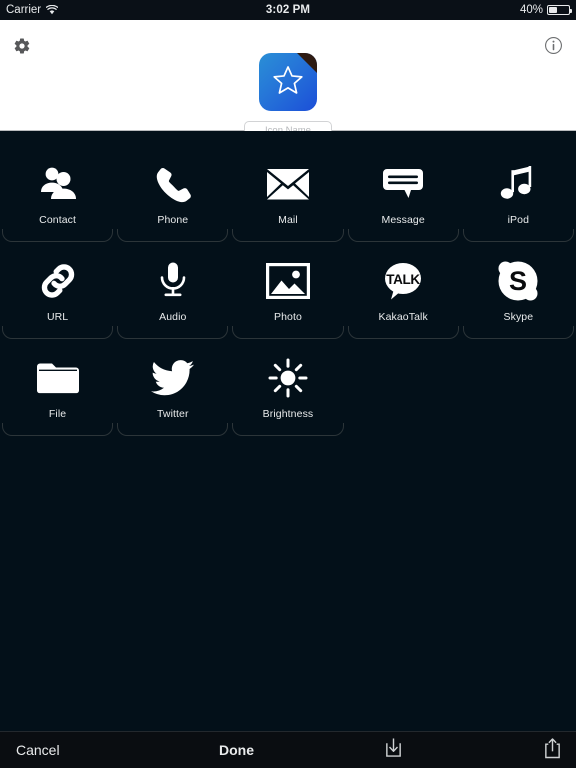 Image resolution: width=576 pixels, height=768 pixels. I want to click on grid-item-photo: Photo, so click(287, 290).